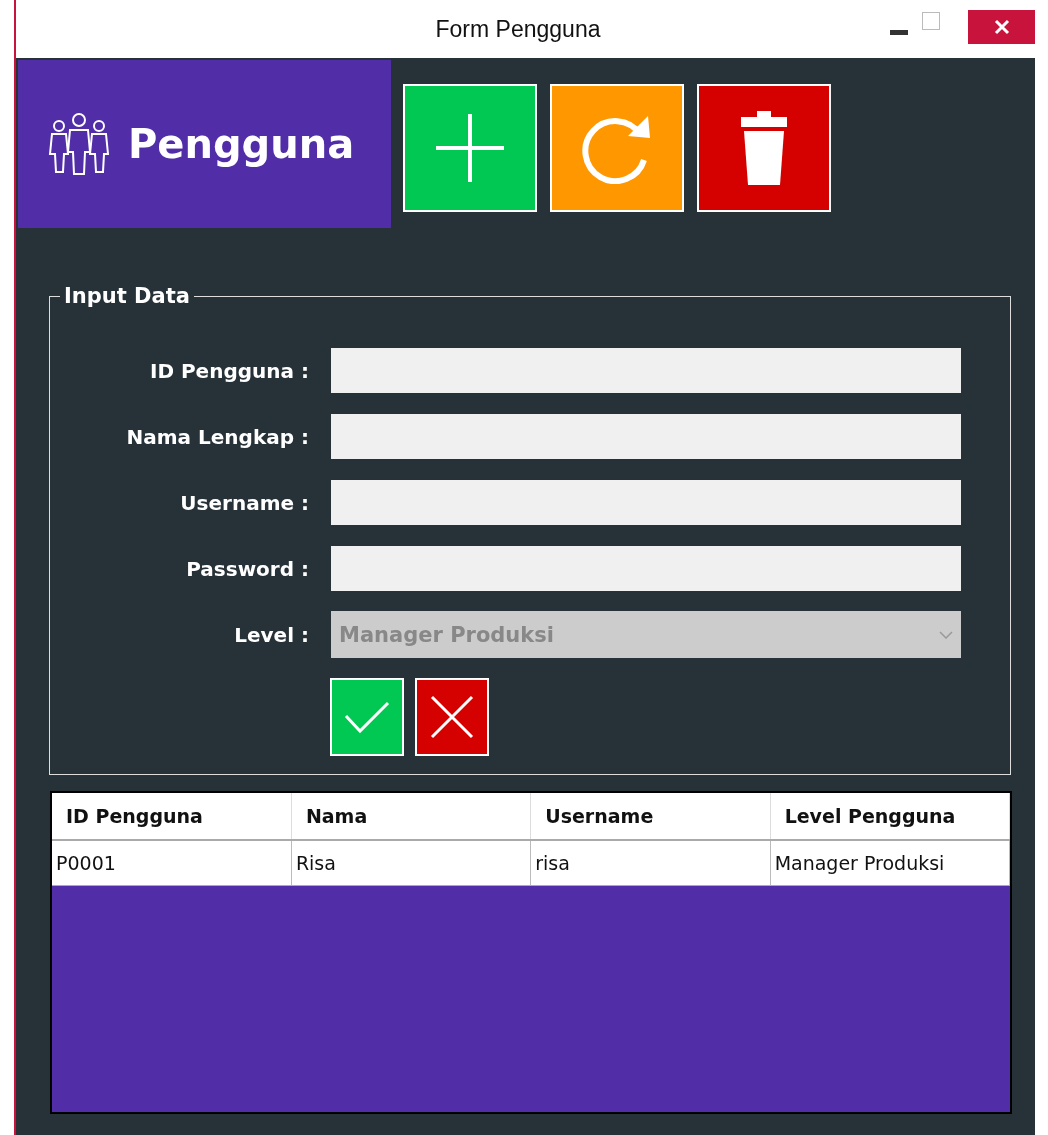 This screenshot has height=1135, width=1048. What do you see at coordinates (650, 863) in the screenshot?
I see `table-cell: risa` at bounding box center [650, 863].